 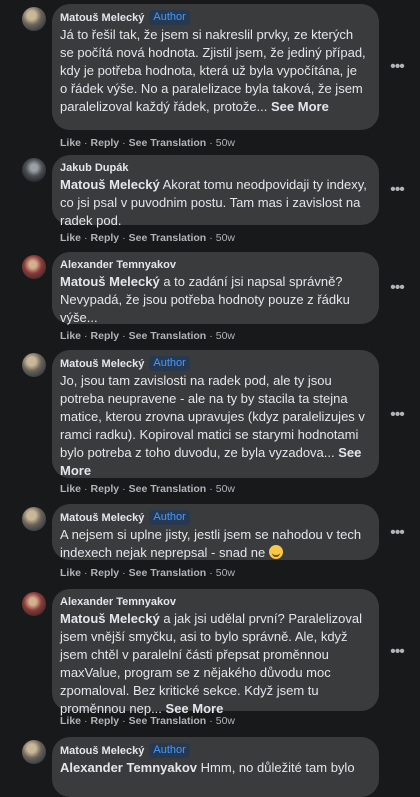 What do you see at coordinates (128, 767) in the screenshot?
I see `mention-link: Alexander Temnyakov` at bounding box center [128, 767].